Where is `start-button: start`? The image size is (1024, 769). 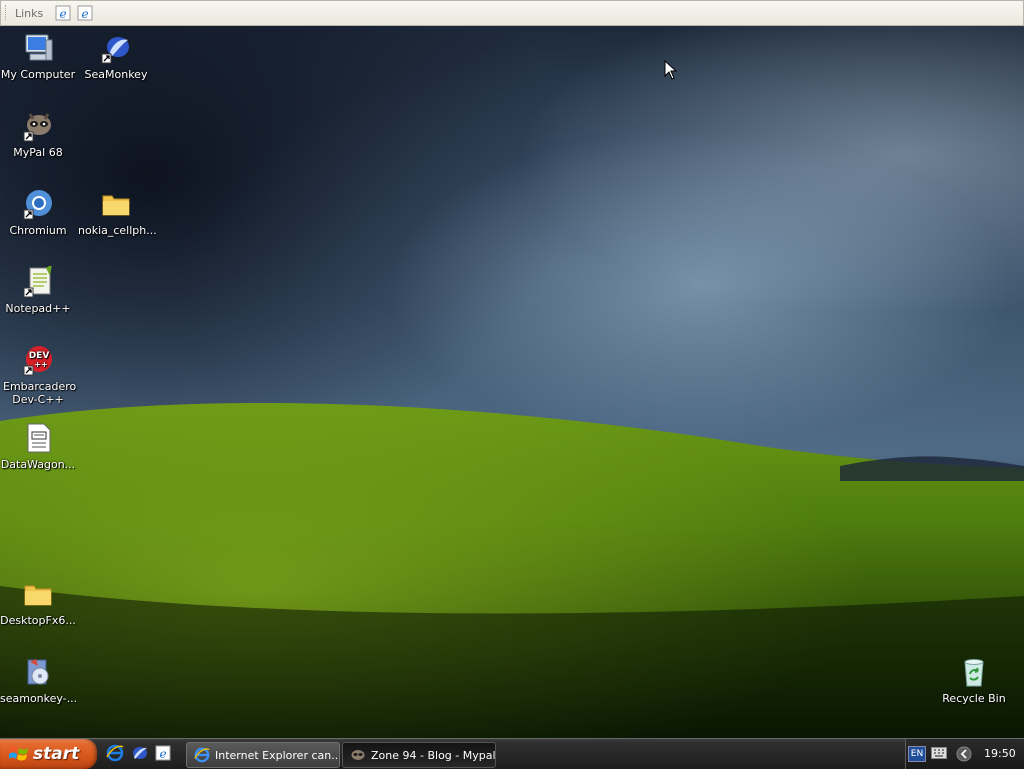 start-button: start is located at coordinates (48, 754).